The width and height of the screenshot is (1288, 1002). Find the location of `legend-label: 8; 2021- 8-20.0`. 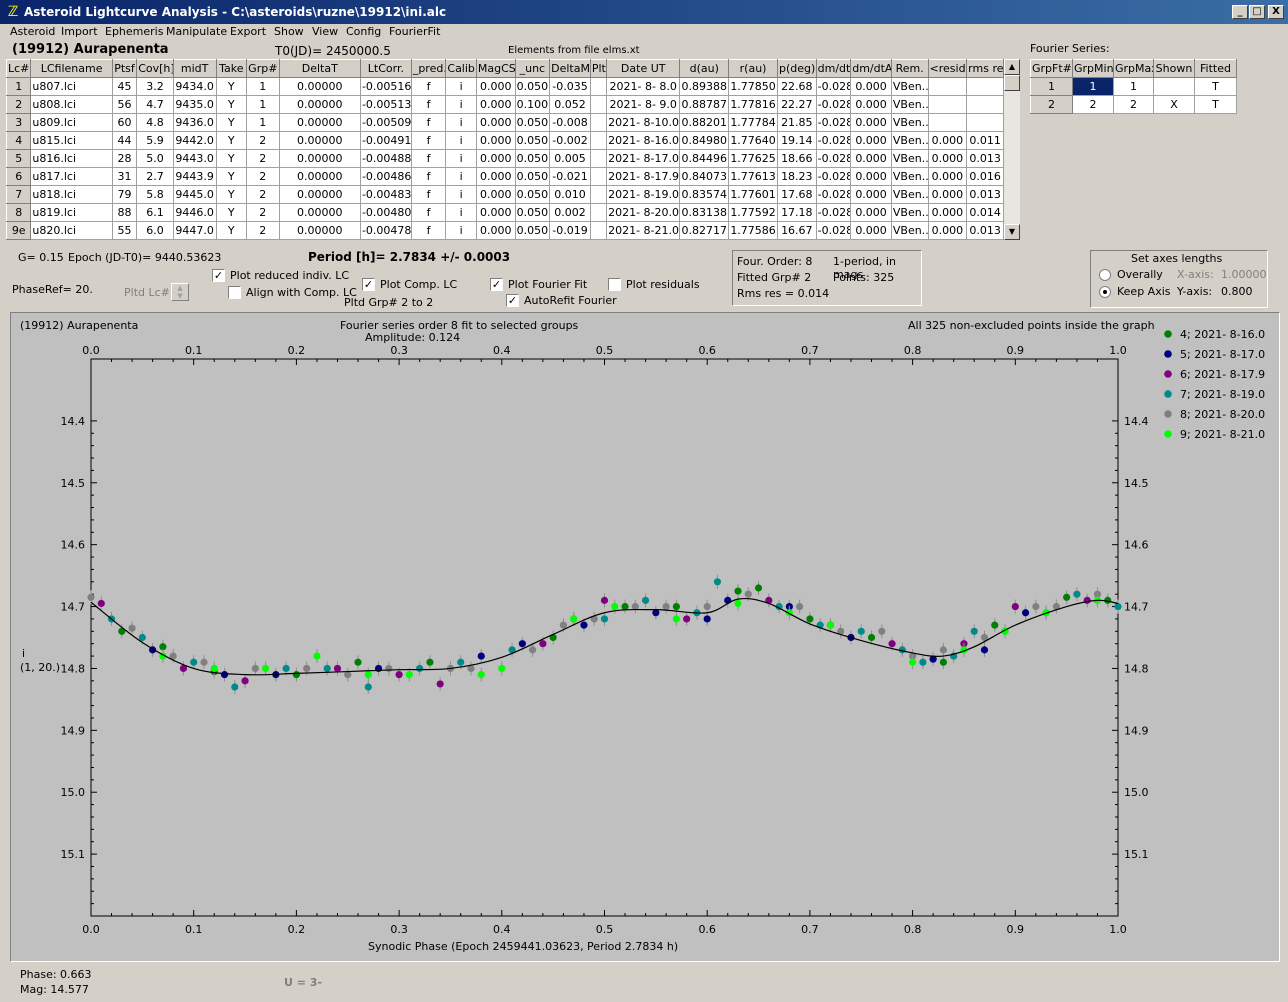

legend-label: 8; 2021- 8-20.0 is located at coordinates (1222, 414).